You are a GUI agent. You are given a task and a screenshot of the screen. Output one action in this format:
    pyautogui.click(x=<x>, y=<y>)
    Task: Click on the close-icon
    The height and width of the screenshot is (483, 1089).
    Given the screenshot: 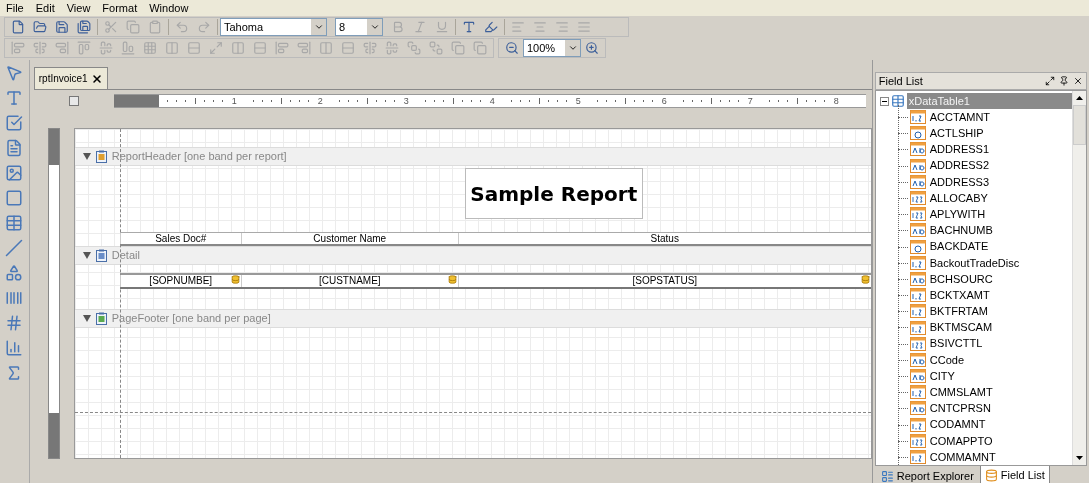 What is the action you would take?
    pyautogui.click(x=1078, y=81)
    